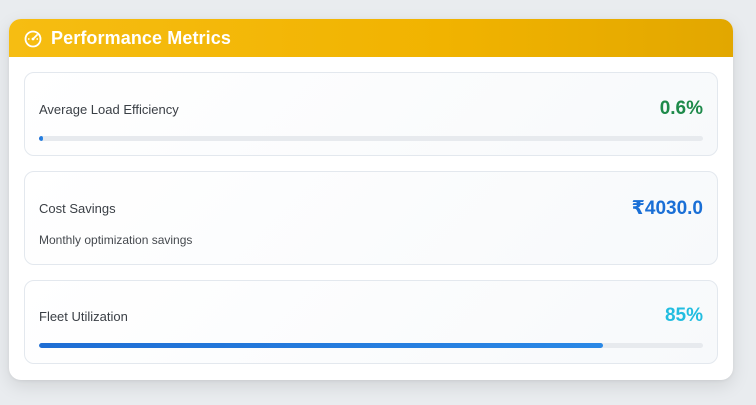 This screenshot has width=756, height=405. Describe the element at coordinates (33, 38) in the screenshot. I see `speedometer-icon` at that location.